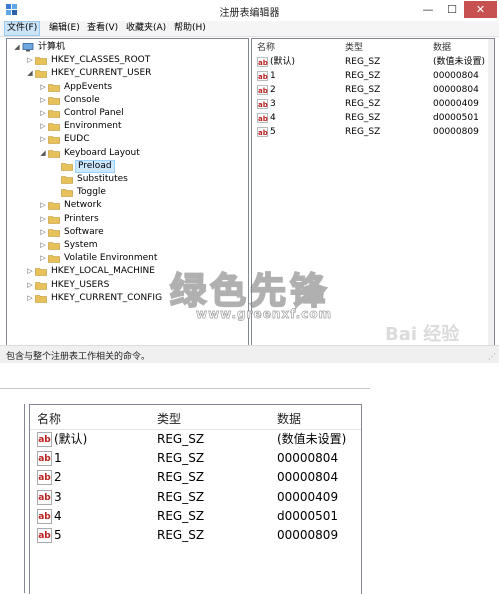 The width and height of the screenshot is (499, 594). I want to click on value-name: 1, so click(273, 76).